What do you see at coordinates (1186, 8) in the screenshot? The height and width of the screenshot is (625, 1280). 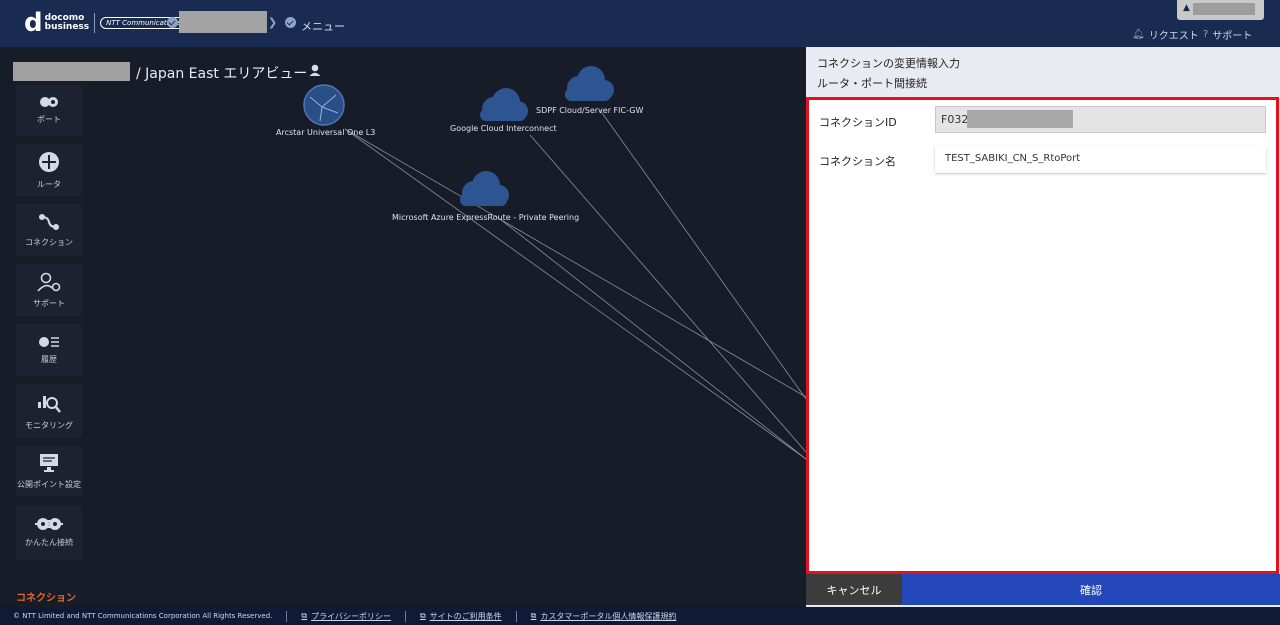 I see `user-icon: ▲` at bounding box center [1186, 8].